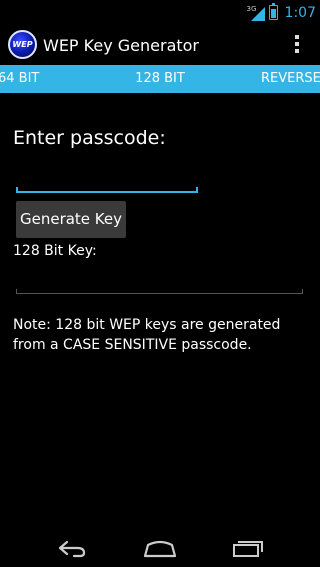 The width and height of the screenshot is (320, 567). Describe the element at coordinates (300, 12) in the screenshot. I see `status-clock: 1:07` at that location.